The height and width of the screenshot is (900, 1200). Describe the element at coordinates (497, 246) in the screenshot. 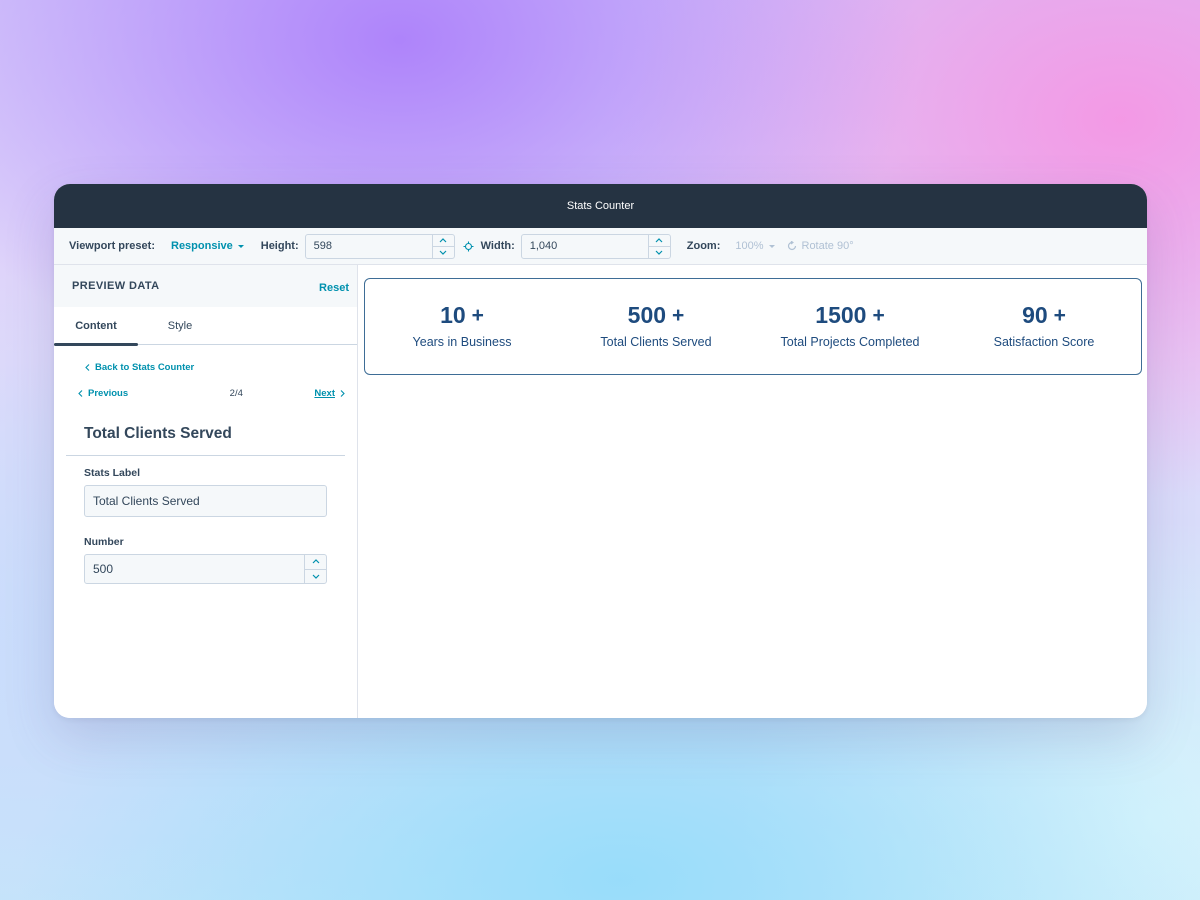

I see `width-label: Width:` at that location.